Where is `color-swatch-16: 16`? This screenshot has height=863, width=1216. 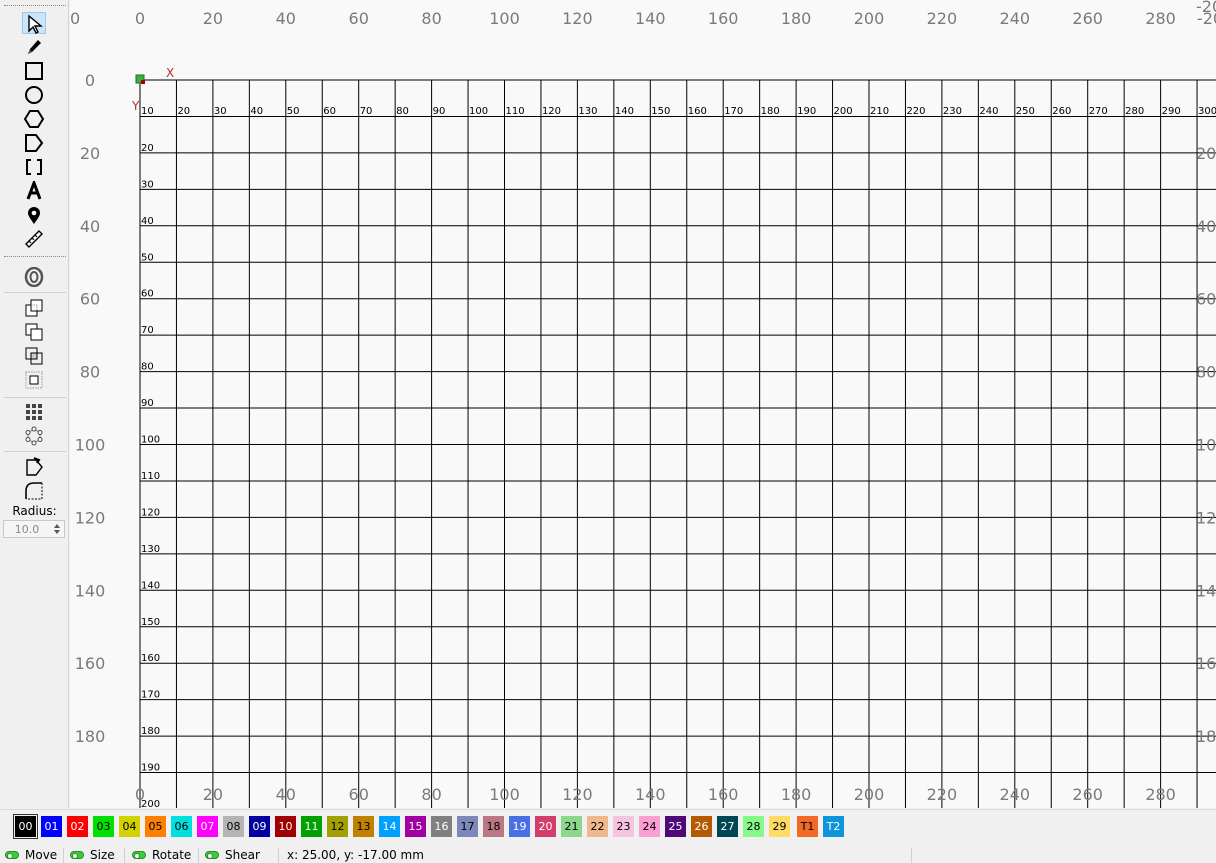 color-swatch-16: 16 is located at coordinates (441, 826).